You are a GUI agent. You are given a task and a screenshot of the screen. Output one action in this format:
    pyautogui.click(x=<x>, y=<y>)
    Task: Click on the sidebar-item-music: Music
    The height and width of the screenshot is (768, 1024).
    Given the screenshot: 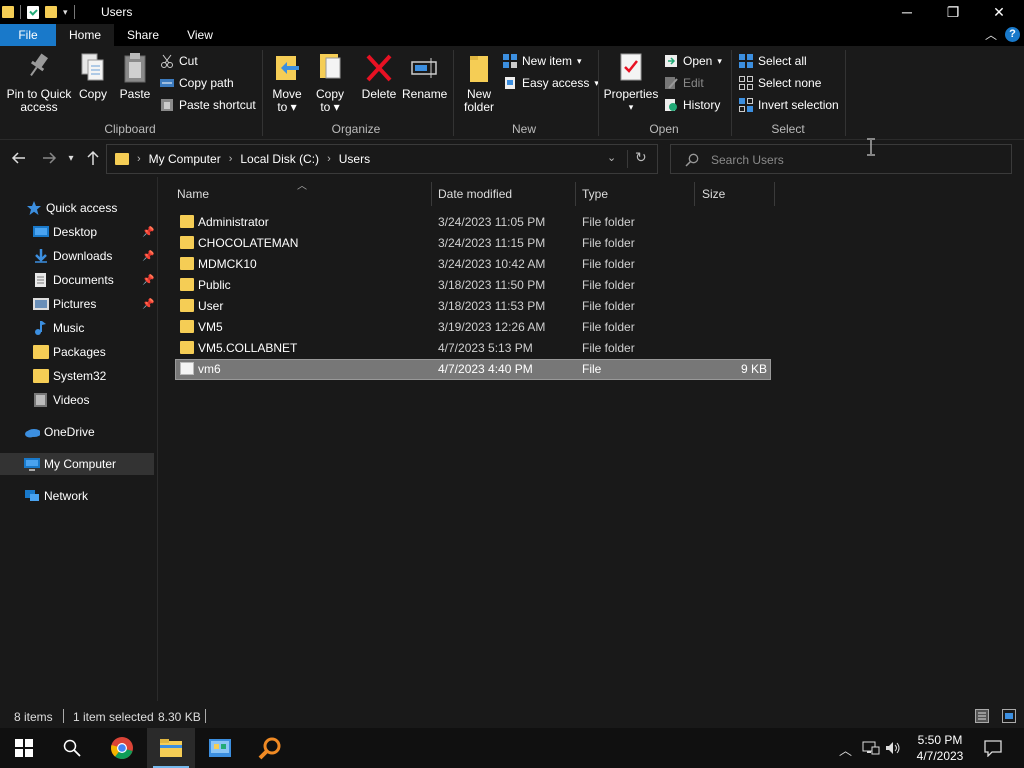 What is the action you would take?
    pyautogui.click(x=77, y=328)
    